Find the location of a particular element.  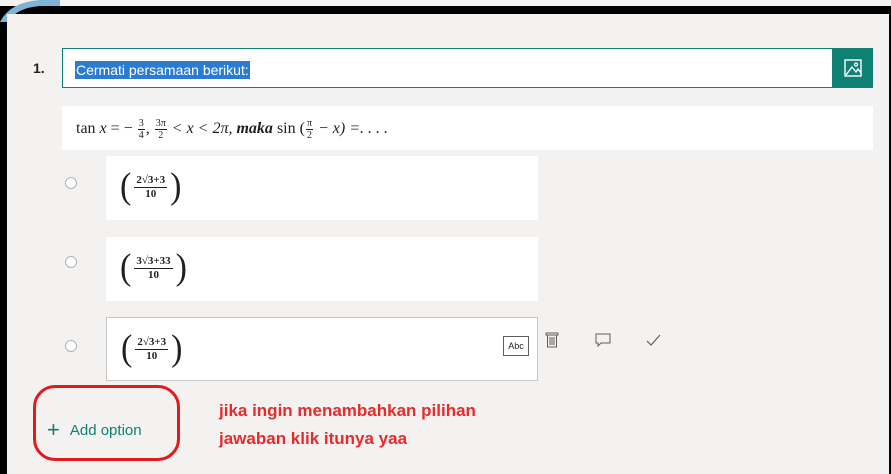

option-2-formula: ( 3√3+33 10 ) is located at coordinates (153, 267).